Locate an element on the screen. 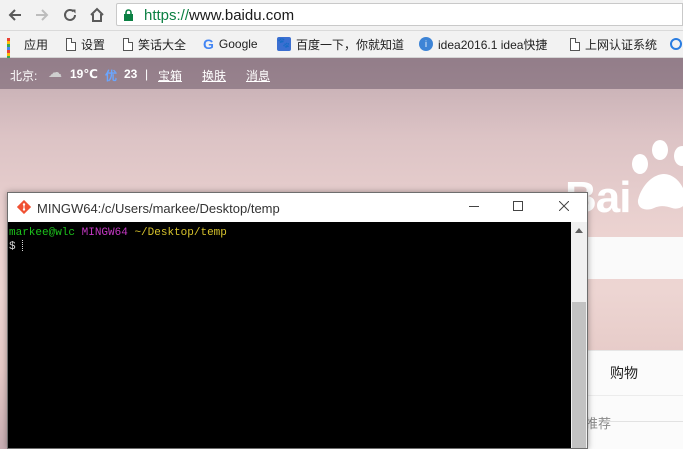 This screenshot has height=449, width=683. scroll-up-button is located at coordinates (579, 230).